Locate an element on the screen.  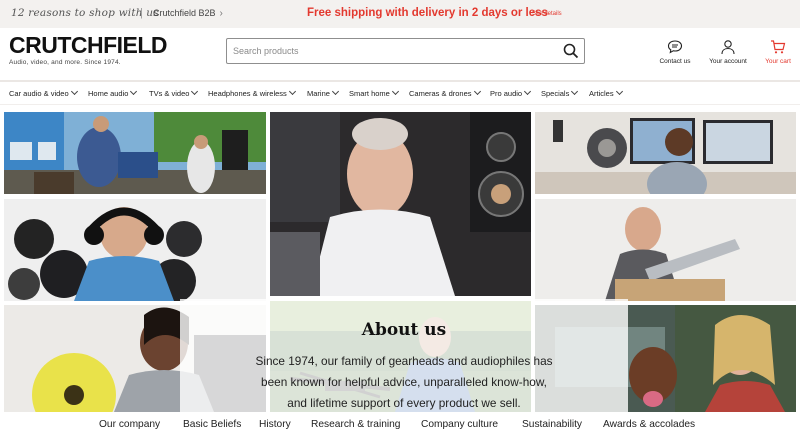
nav-label: Home audio is located at coordinates (108, 93).